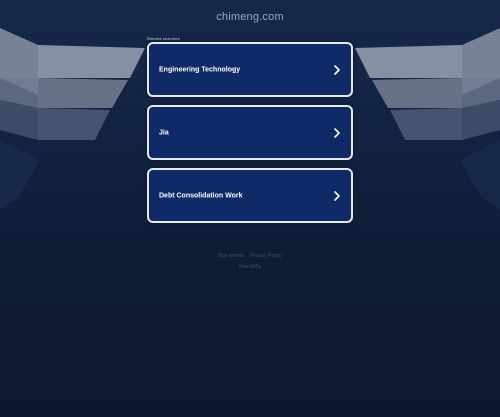  What do you see at coordinates (163, 38) in the screenshot?
I see `related-searches-label: Related searches` at bounding box center [163, 38].